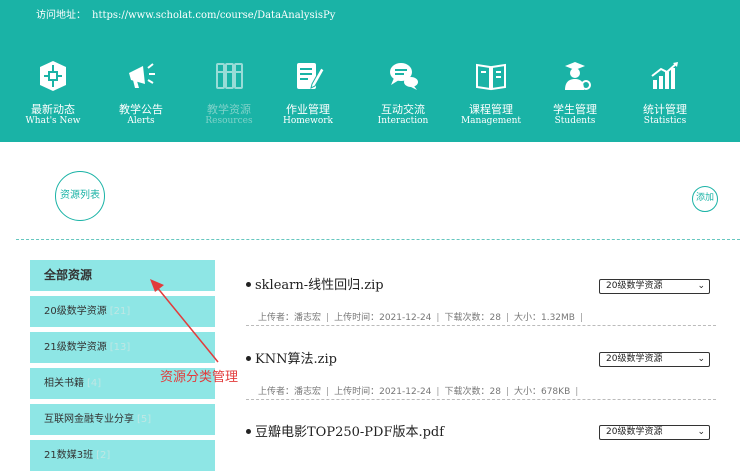 The image size is (740, 476). What do you see at coordinates (141, 94) in the screenshot?
I see `nav-item-alerts: 教学公告 Alerts` at bounding box center [141, 94].